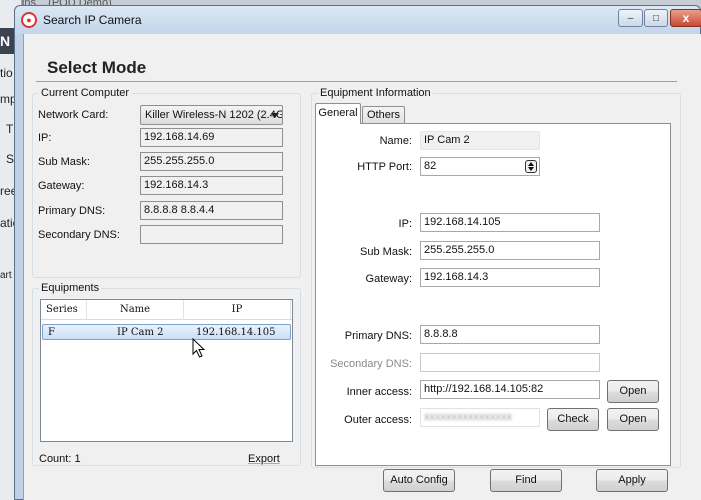  Describe the element at coordinates (211, 185) in the screenshot. I see `gateway-field: 192.168.14.3` at that location.